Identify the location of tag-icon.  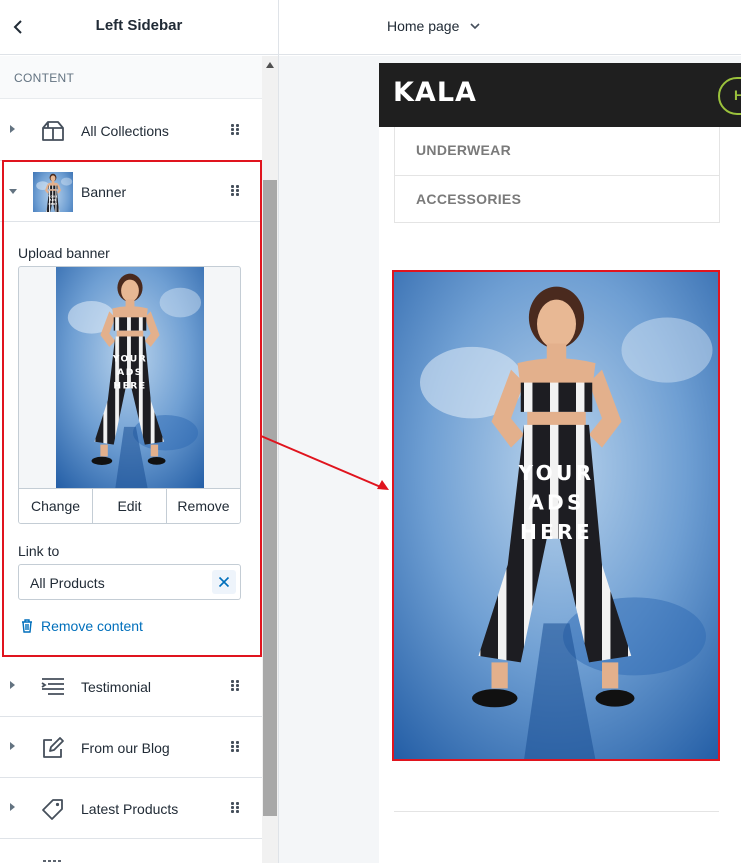
(52, 809).